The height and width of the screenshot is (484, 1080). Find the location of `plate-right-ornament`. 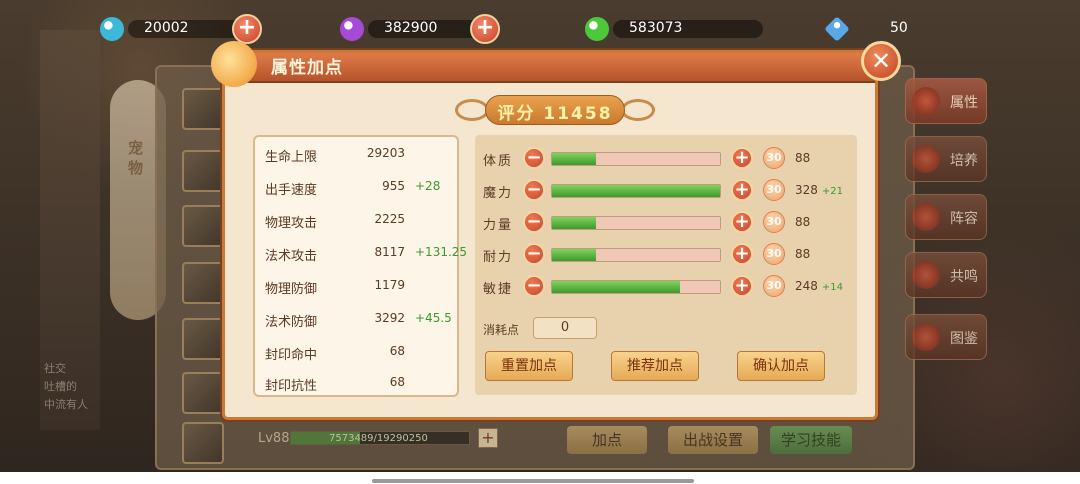

plate-right-ornament is located at coordinates (638, 110).